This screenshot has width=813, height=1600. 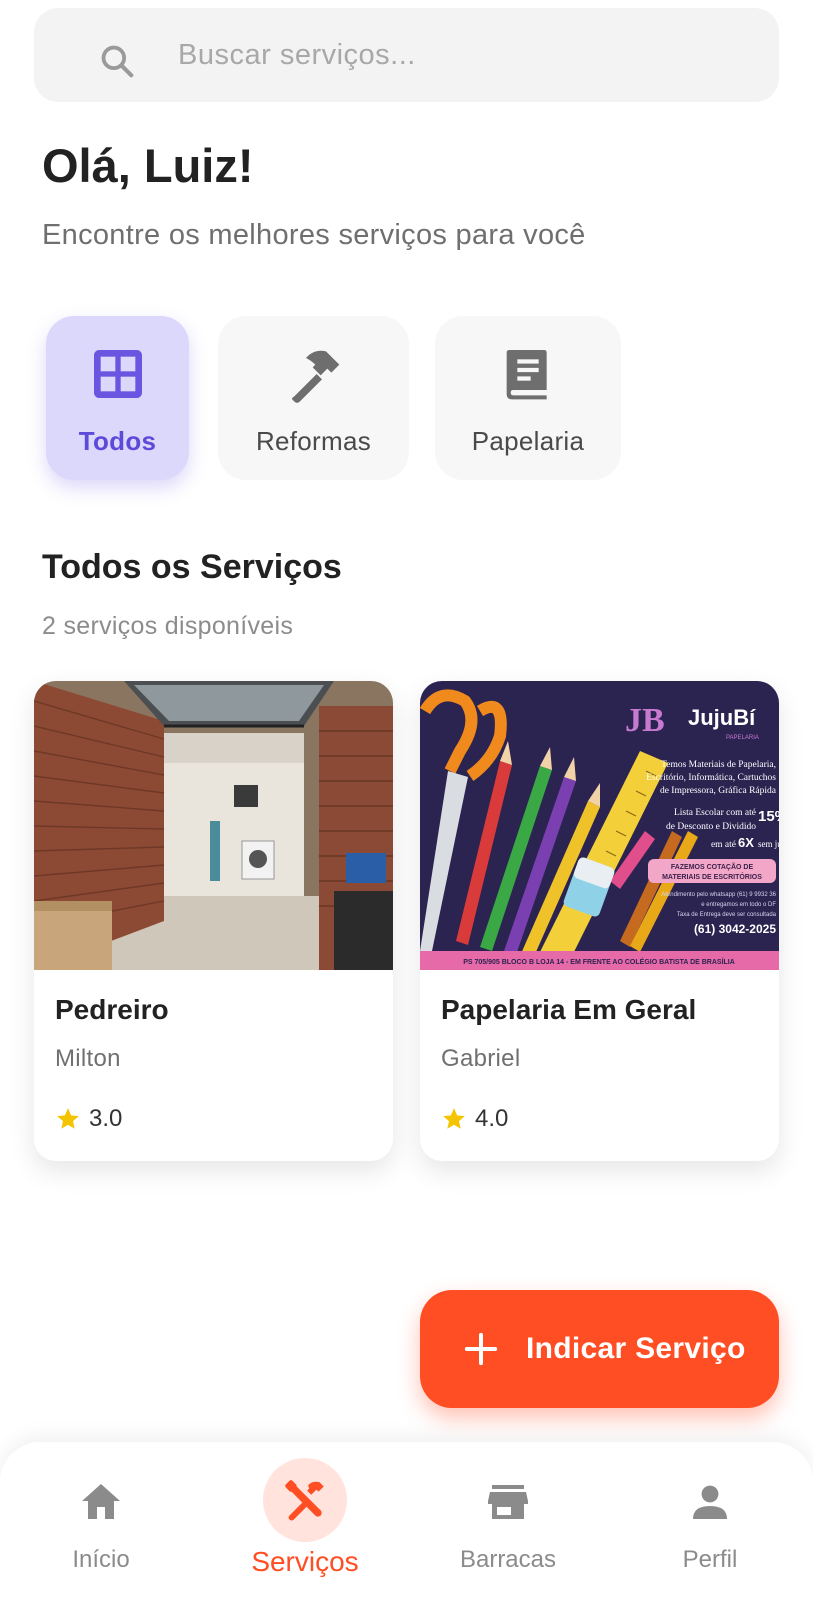 I want to click on service-image, so click(x=213, y=825).